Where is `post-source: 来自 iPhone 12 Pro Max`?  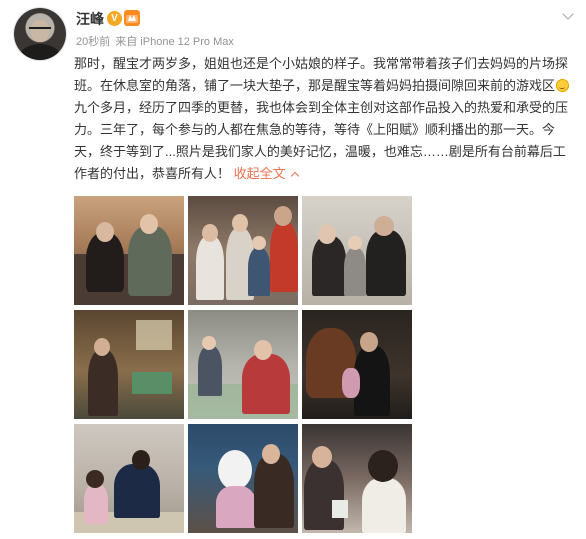
post-source: 来自 iPhone 12 Pro Max is located at coordinates (174, 42).